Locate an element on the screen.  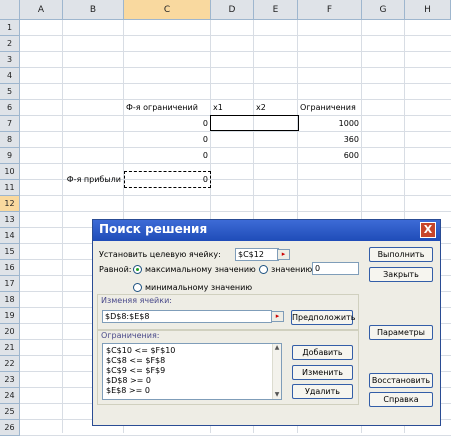
cell-c10: 0 is located at coordinates (166, 155).